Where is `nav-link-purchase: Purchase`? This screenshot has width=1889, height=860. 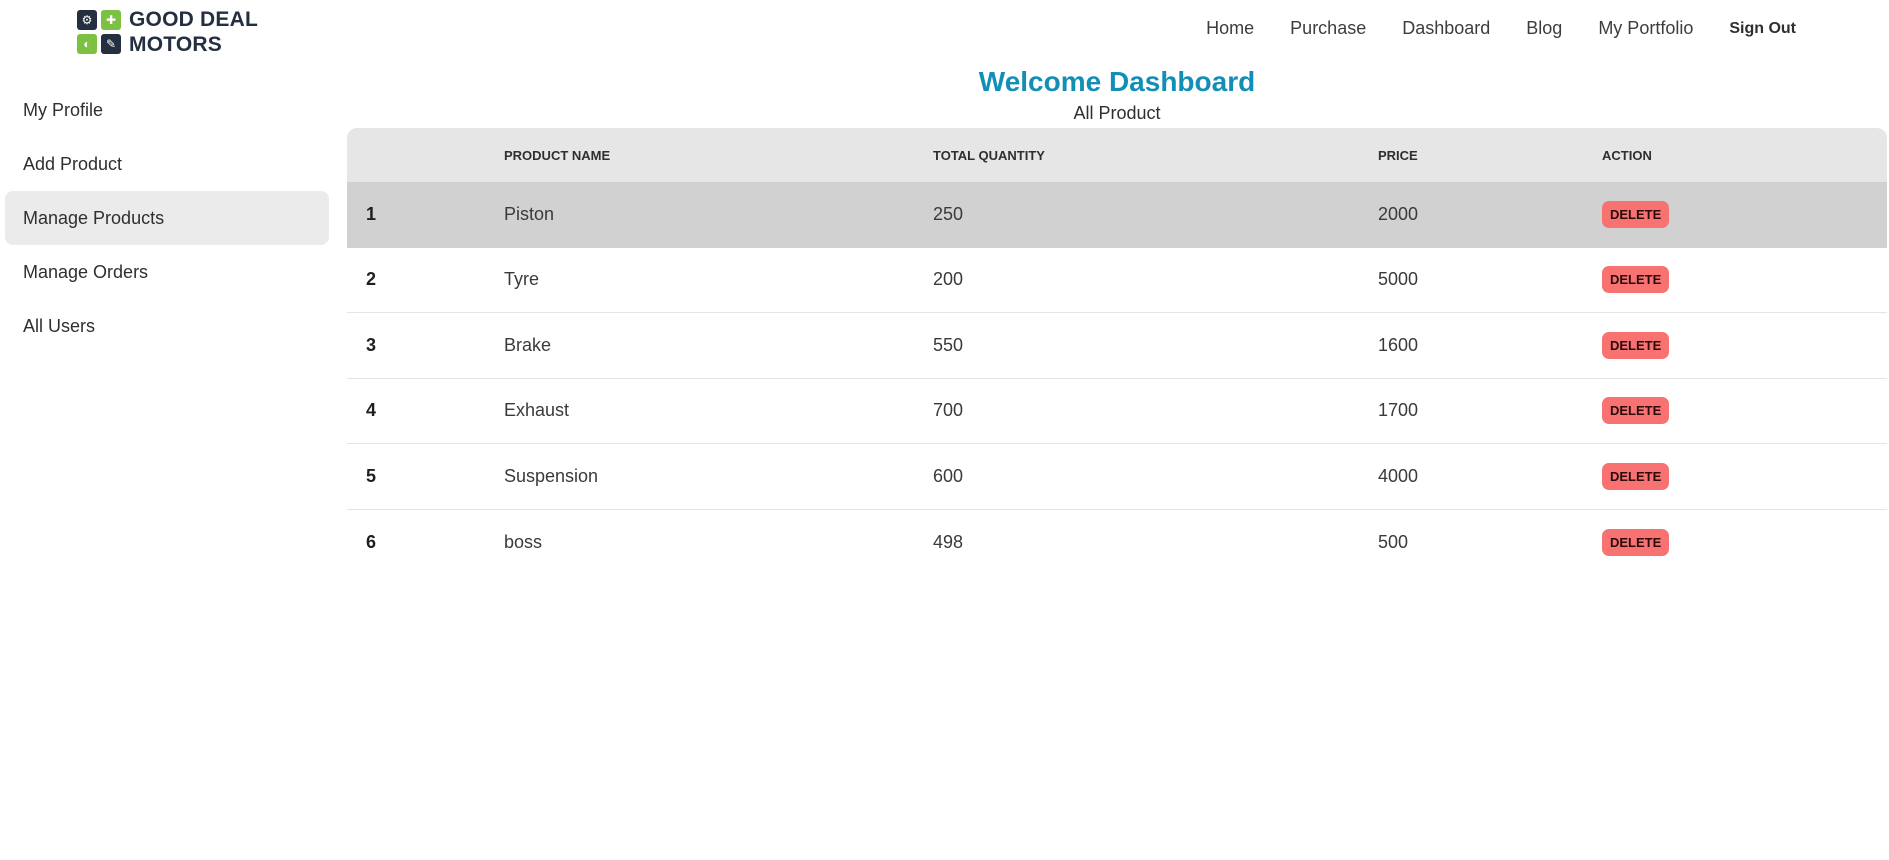 nav-link-purchase: Purchase is located at coordinates (1328, 28).